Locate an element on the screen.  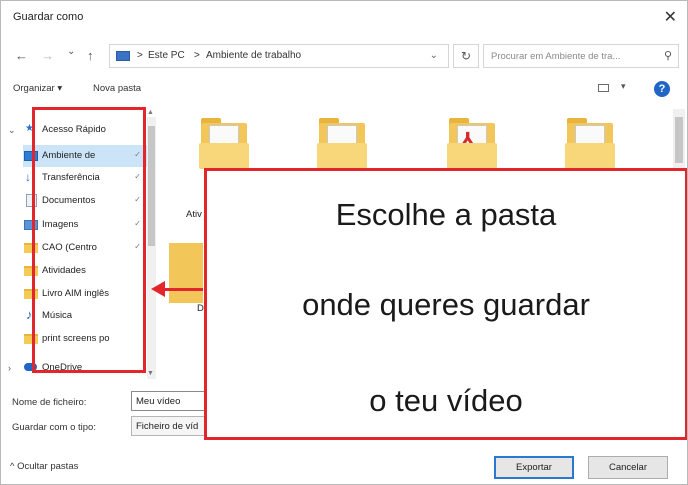
close-icon: ✕ is located at coordinates (670, 17).